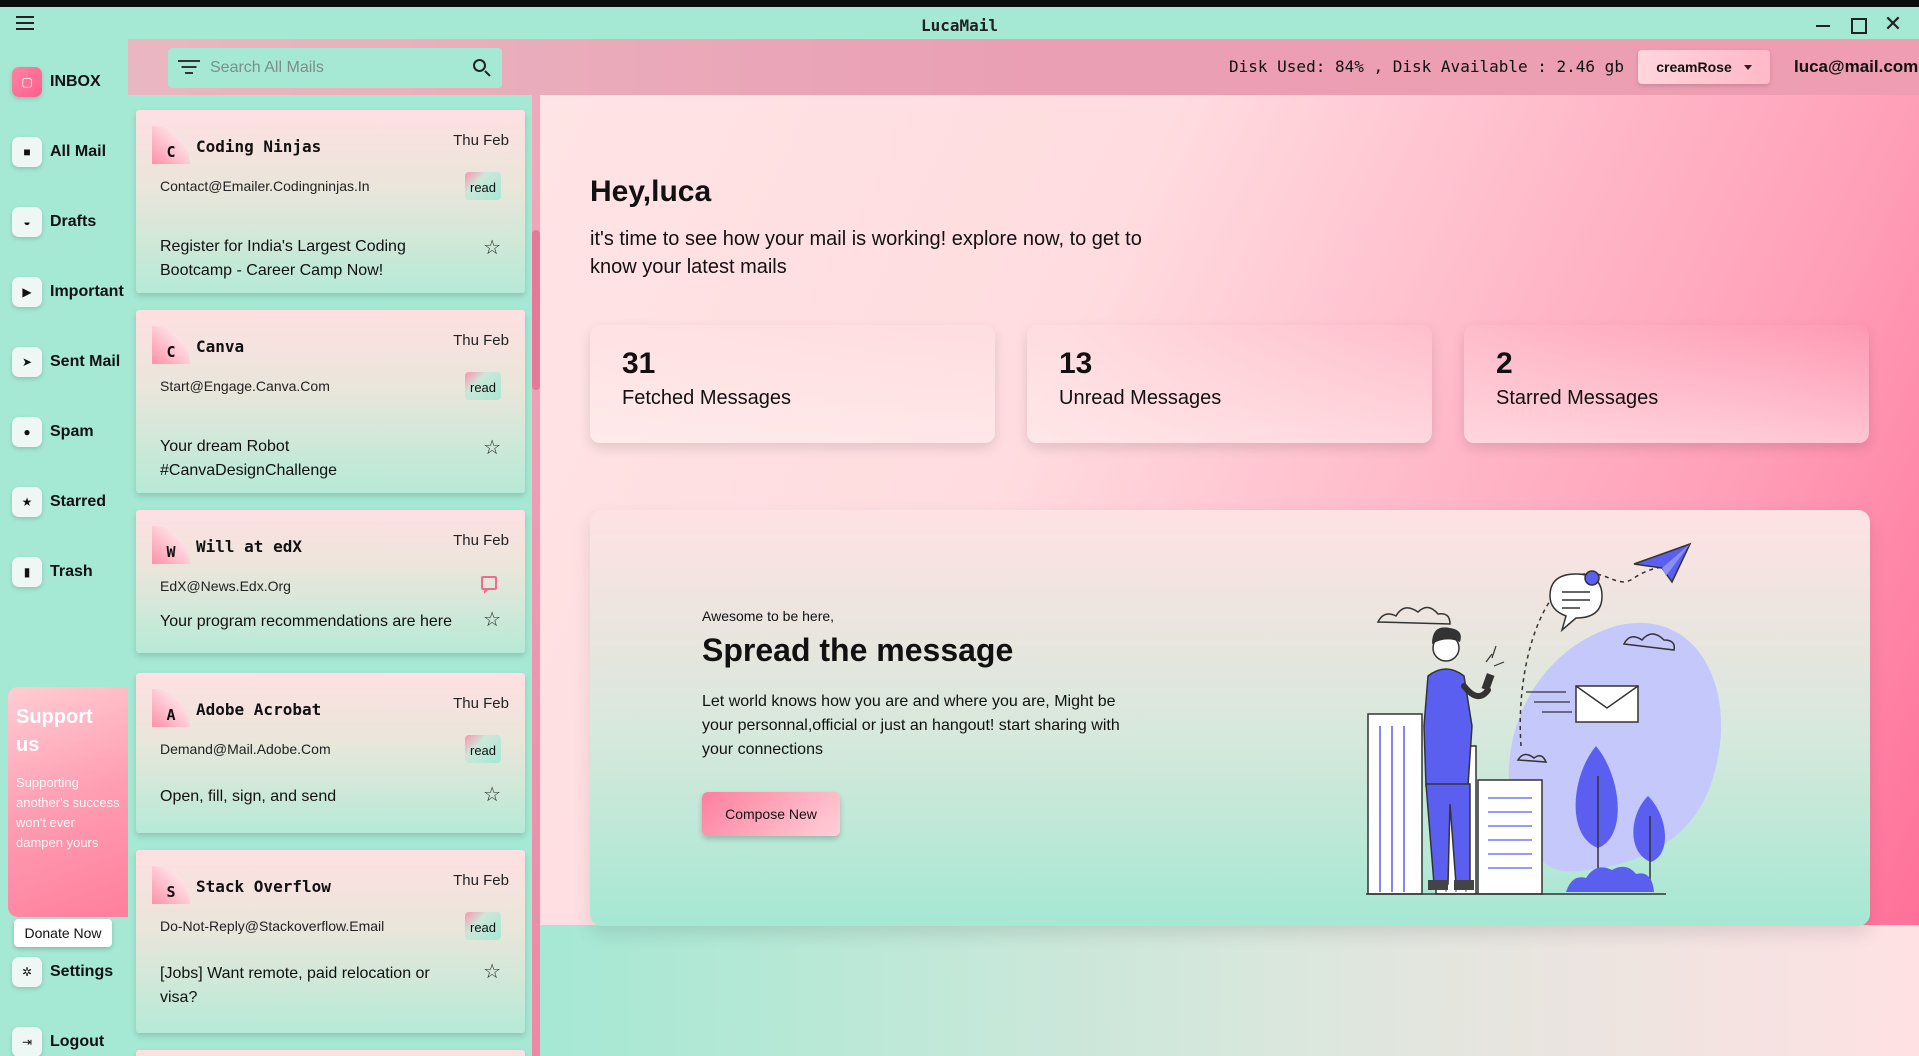 The height and width of the screenshot is (1056, 1919). Describe the element at coordinates (858, 650) in the screenshot. I see `promo-title: Spread the message` at that location.